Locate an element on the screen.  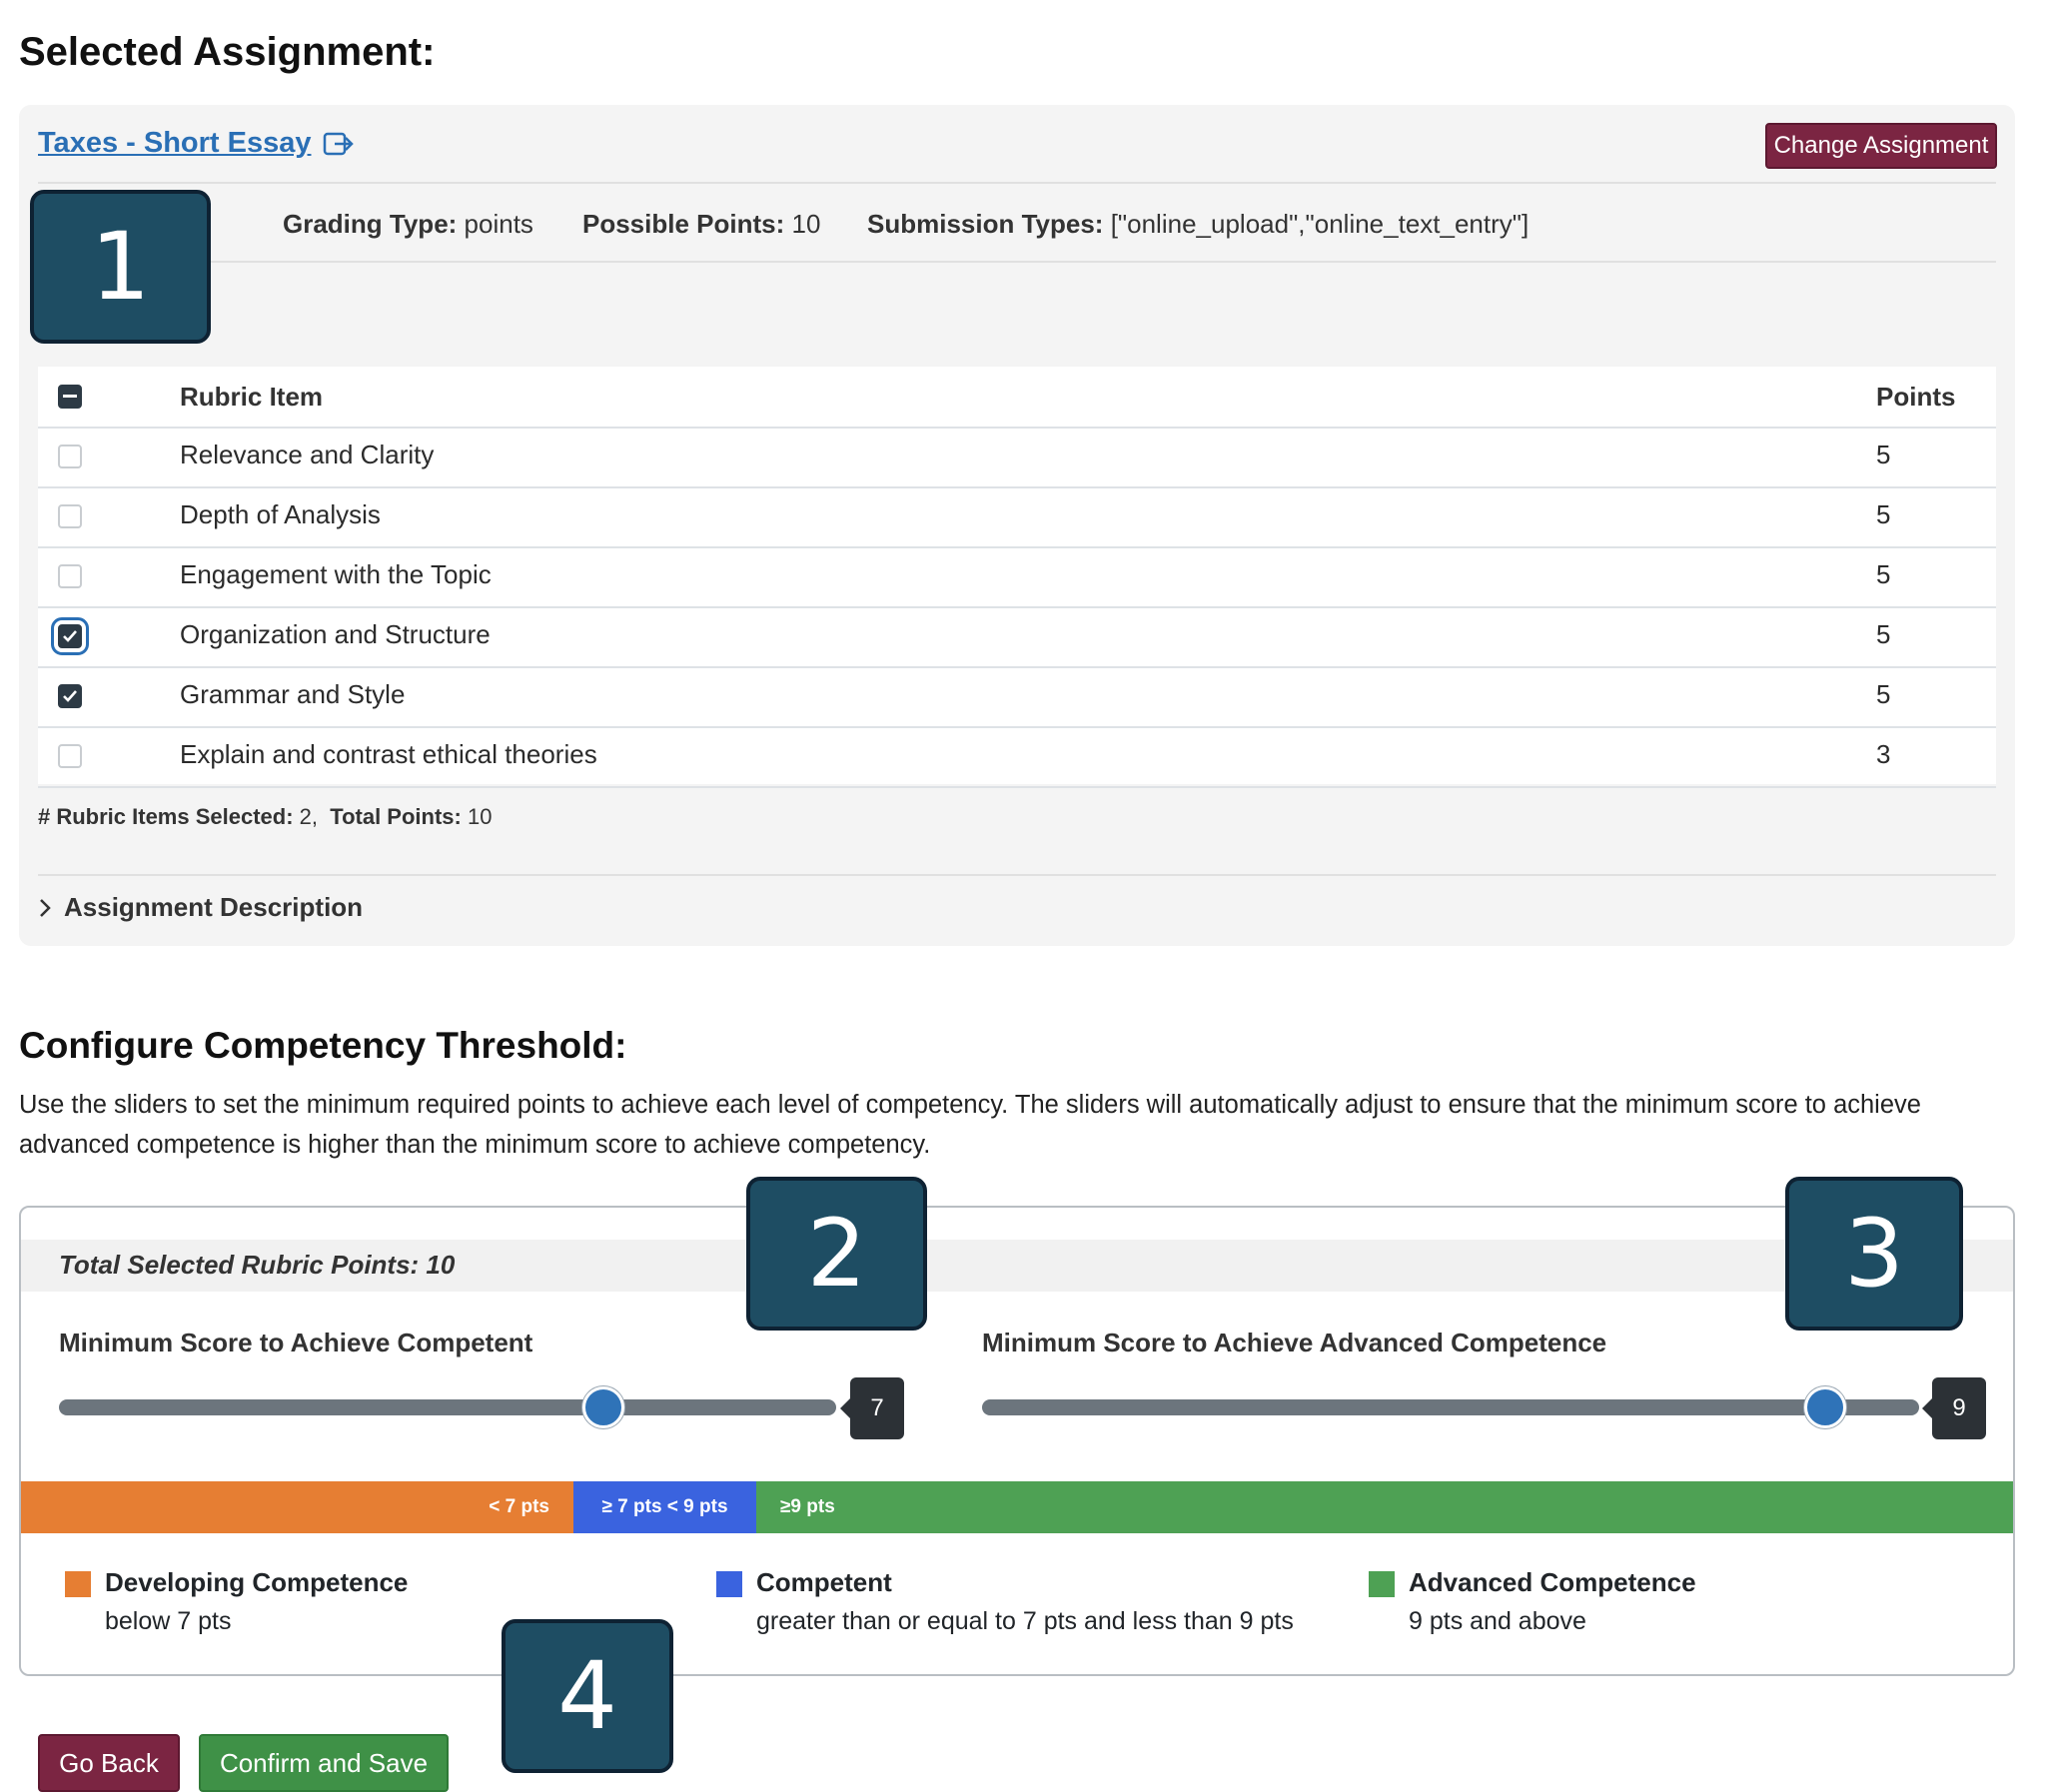
assignment-name: Taxes - Short Essay is located at coordinates (174, 143).